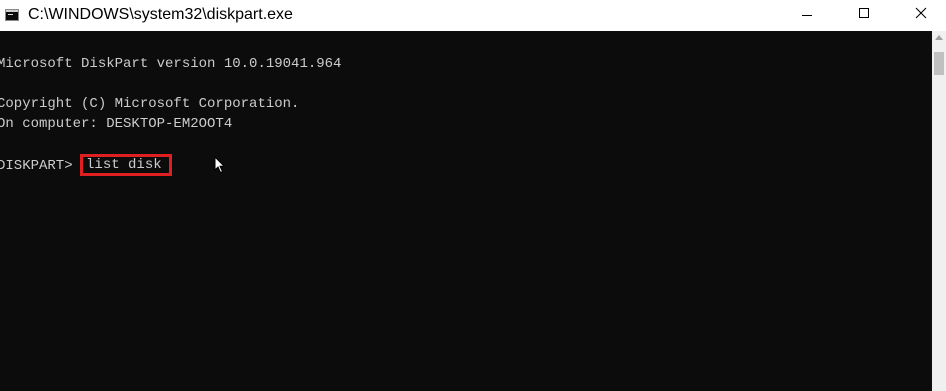  I want to click on scroll-up-arrow-icon, so click(939, 37).